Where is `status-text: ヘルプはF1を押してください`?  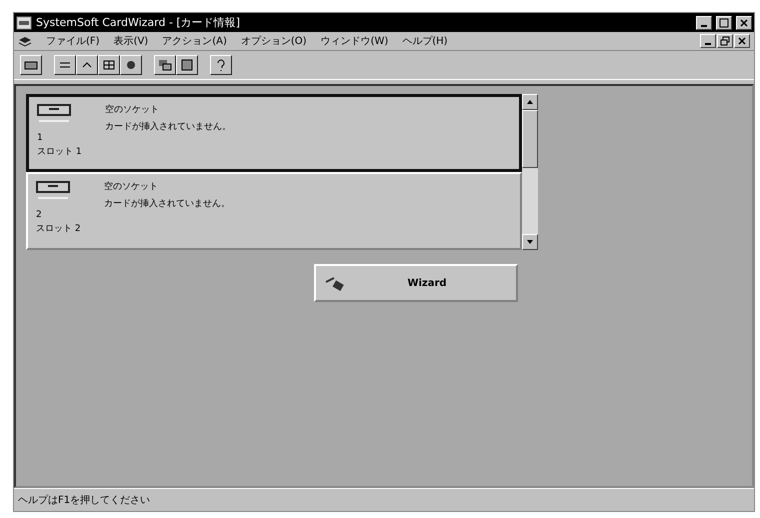
status-text: ヘルプはF1を押してください is located at coordinates (84, 500).